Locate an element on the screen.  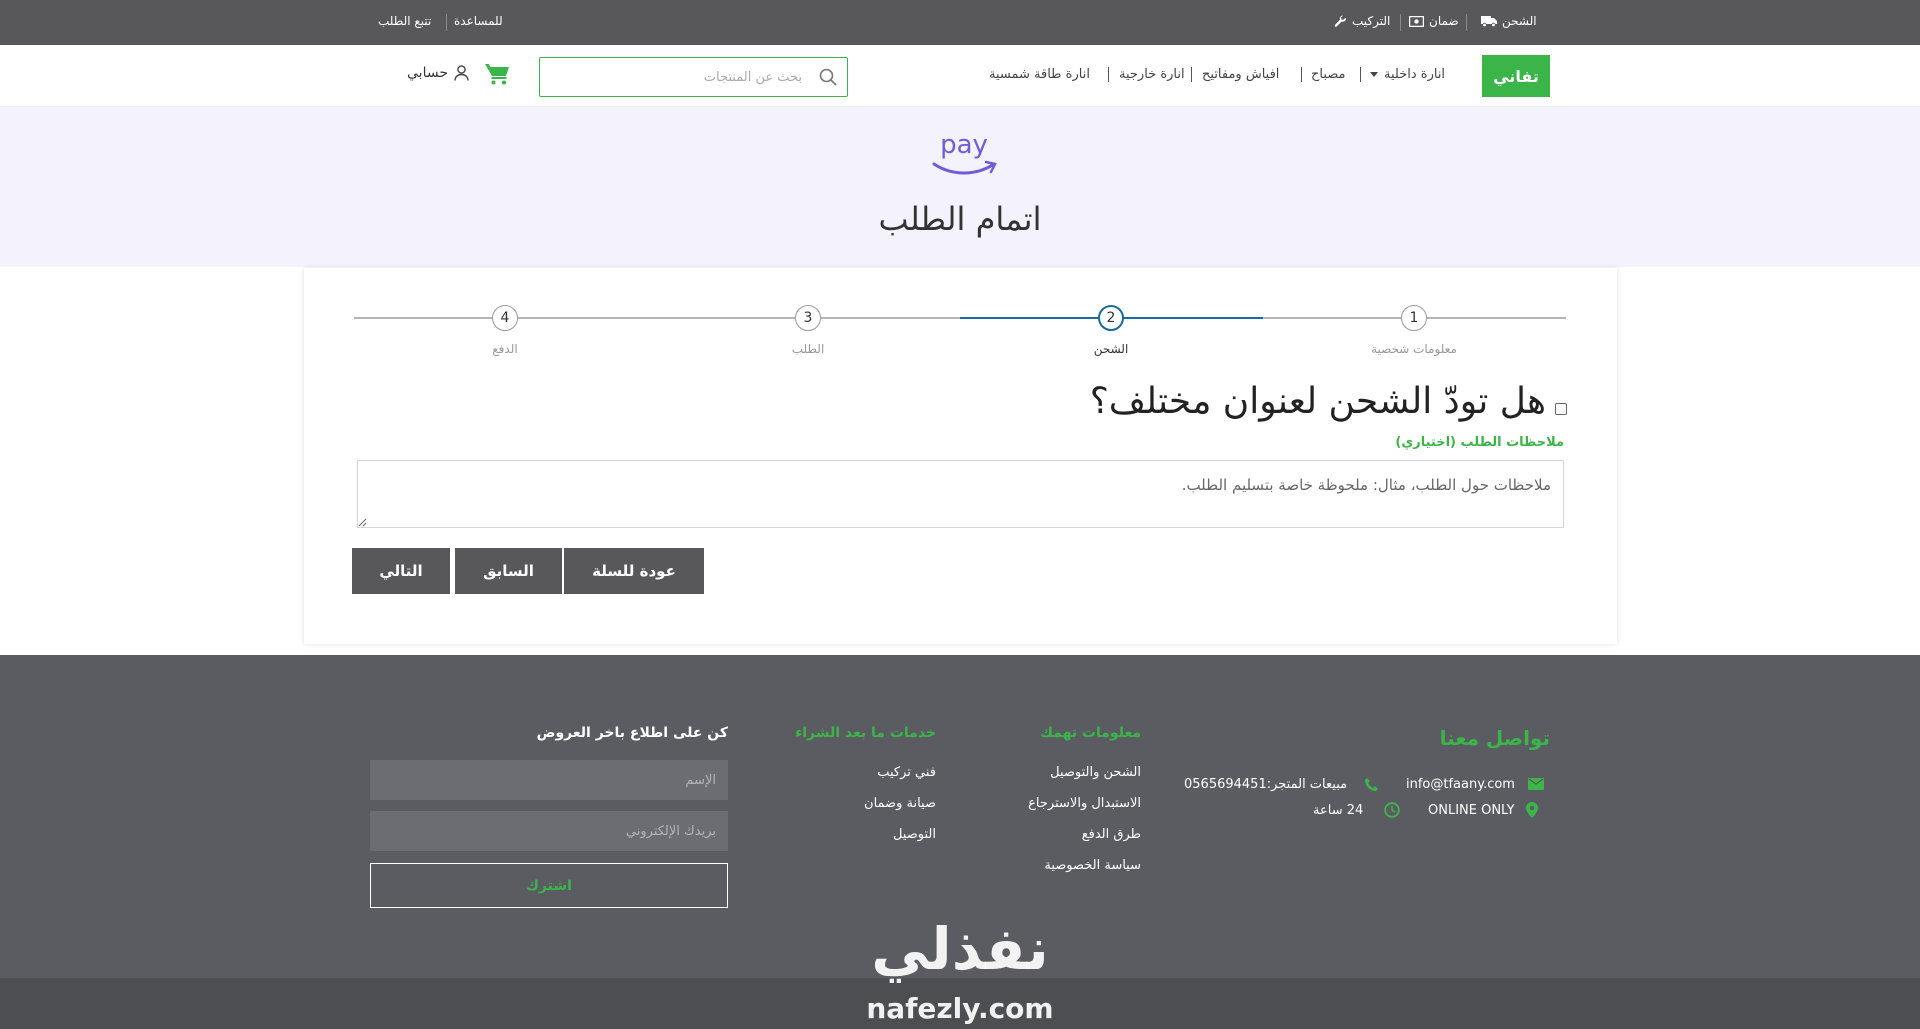
back-to-cart-button: عودة للسلة is located at coordinates (634, 571).